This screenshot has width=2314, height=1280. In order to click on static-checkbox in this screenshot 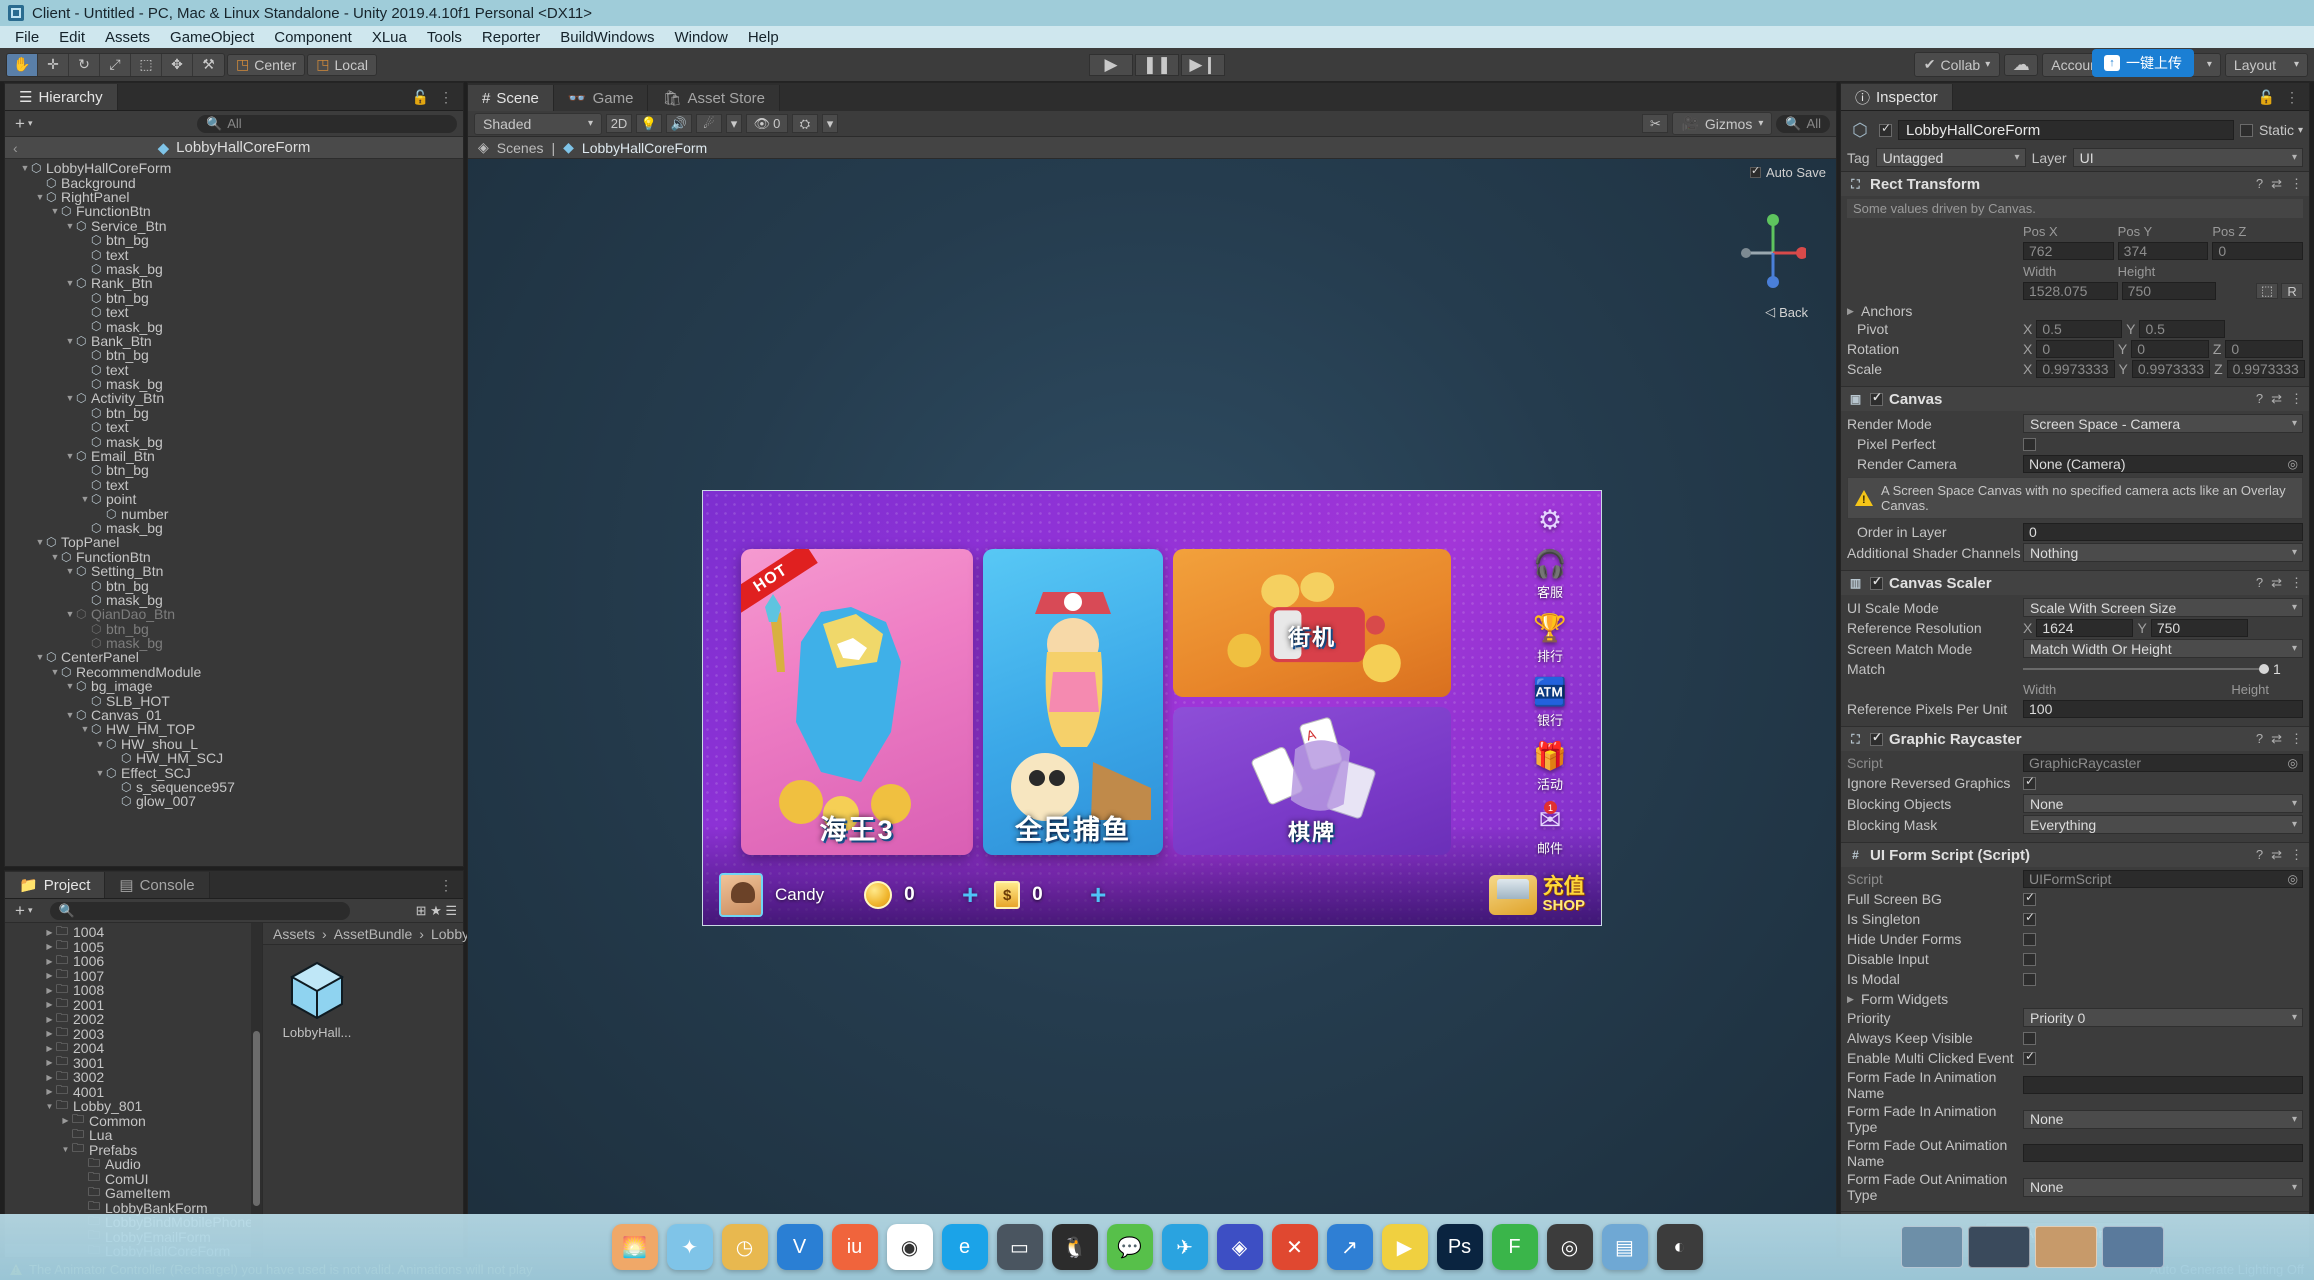, I will do `click(2246, 130)`.